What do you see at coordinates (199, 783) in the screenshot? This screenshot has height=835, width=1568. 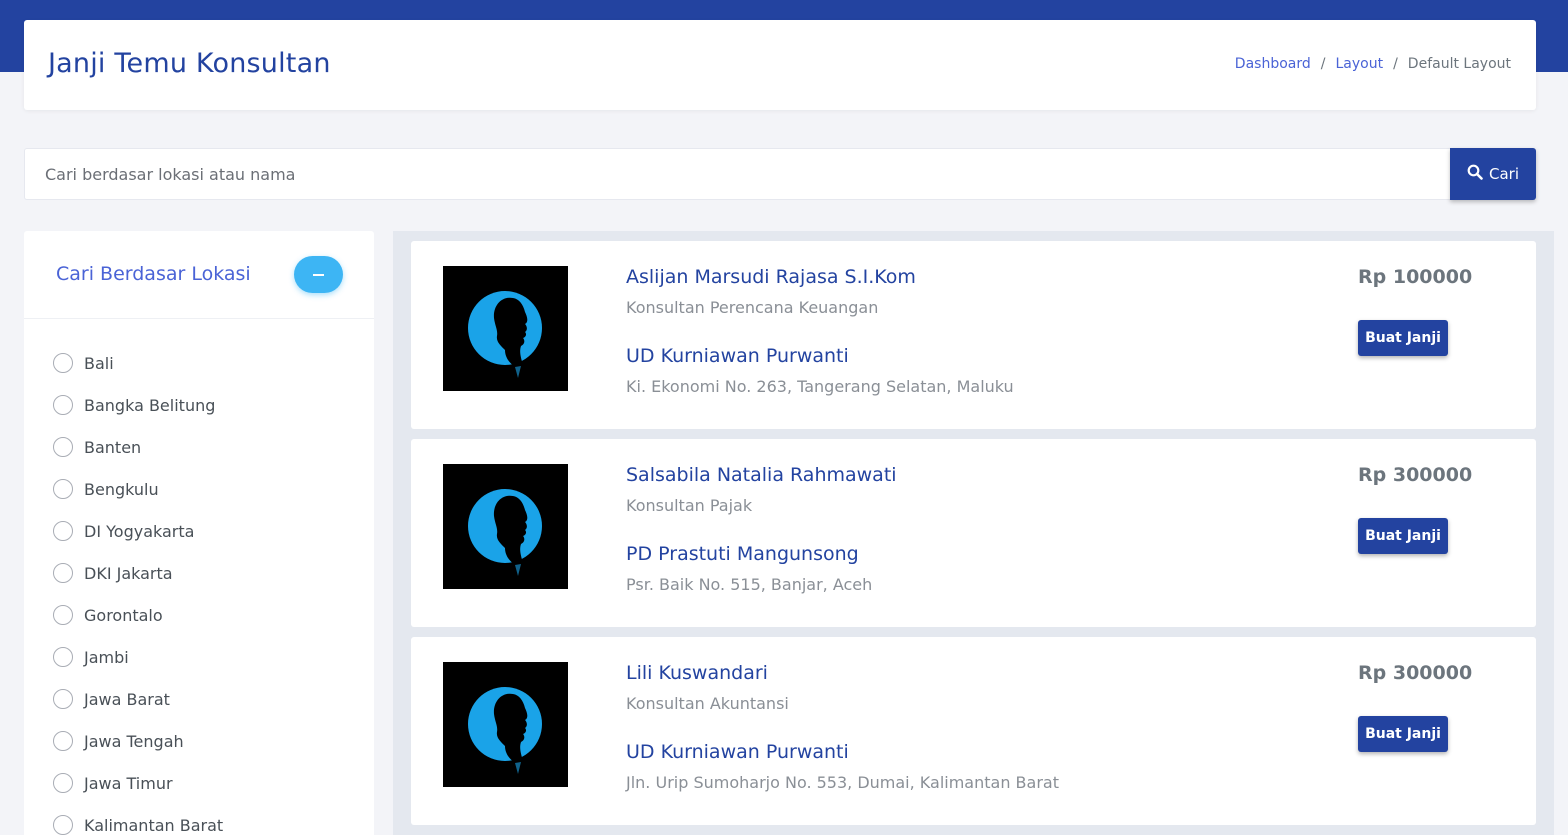 I see `location-option: Jawa Timur` at bounding box center [199, 783].